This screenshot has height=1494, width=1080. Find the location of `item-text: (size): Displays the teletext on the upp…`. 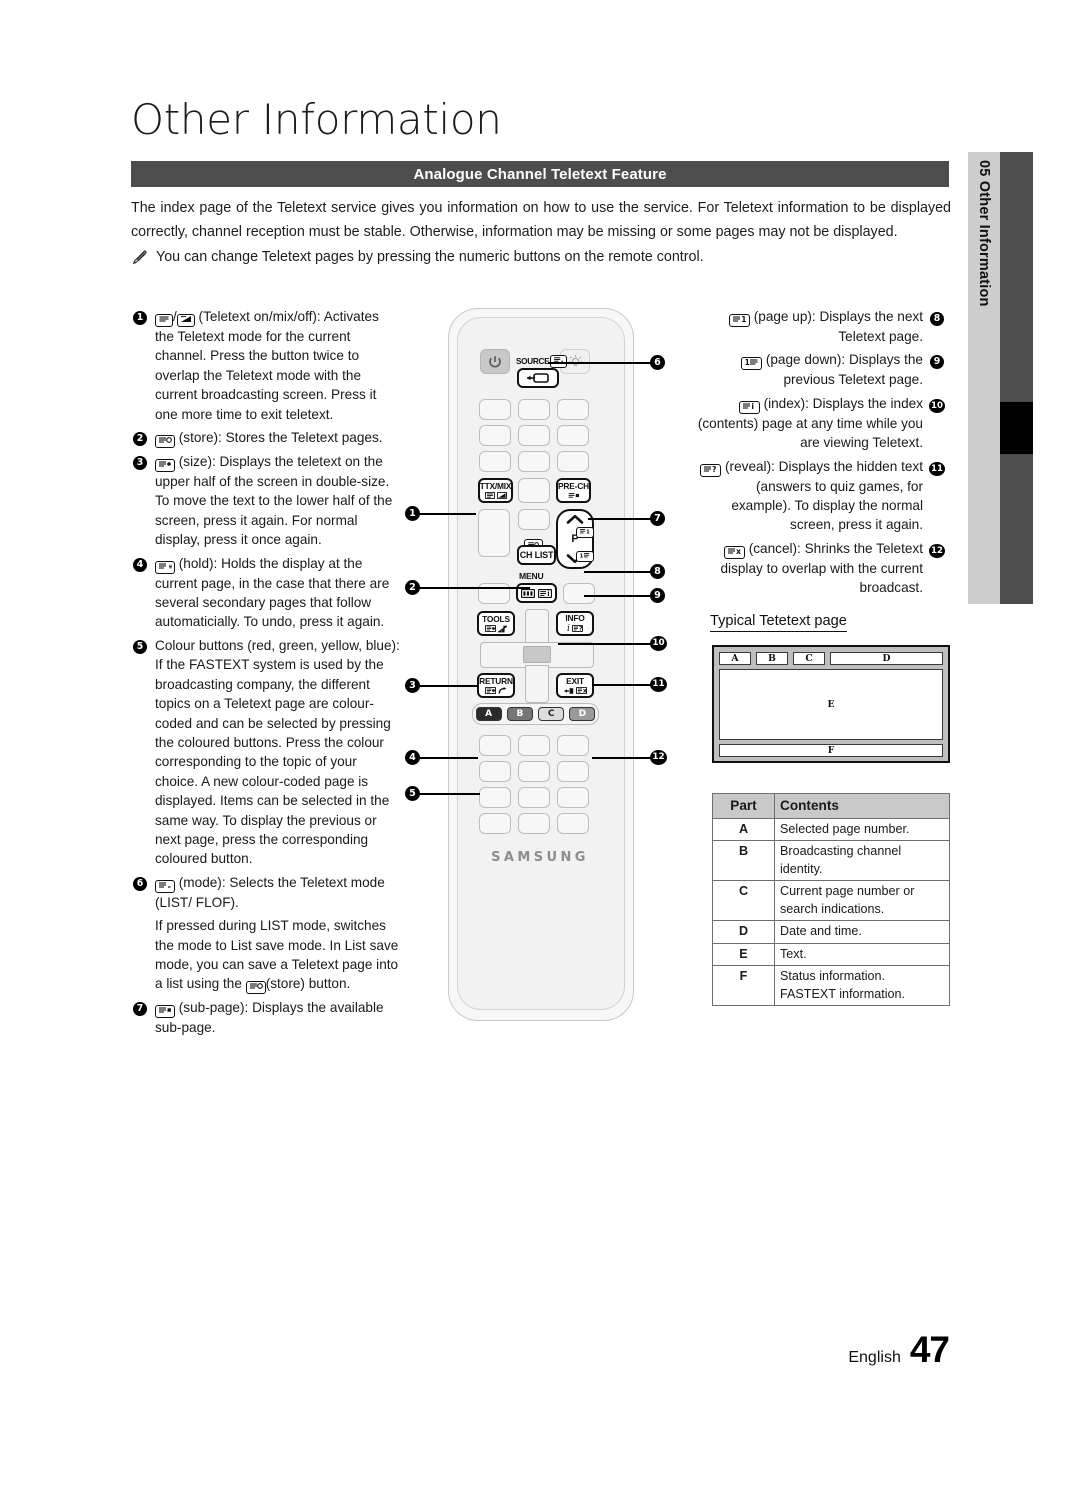

item-text: (size): Displays the teletext on the upp… is located at coordinates (274, 501).